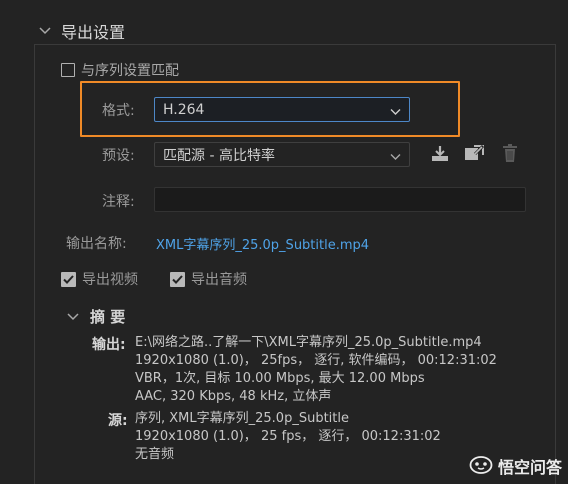 Image resolution: width=568 pixels, height=484 pixels. I want to click on export-video-checkbox, so click(68, 279).